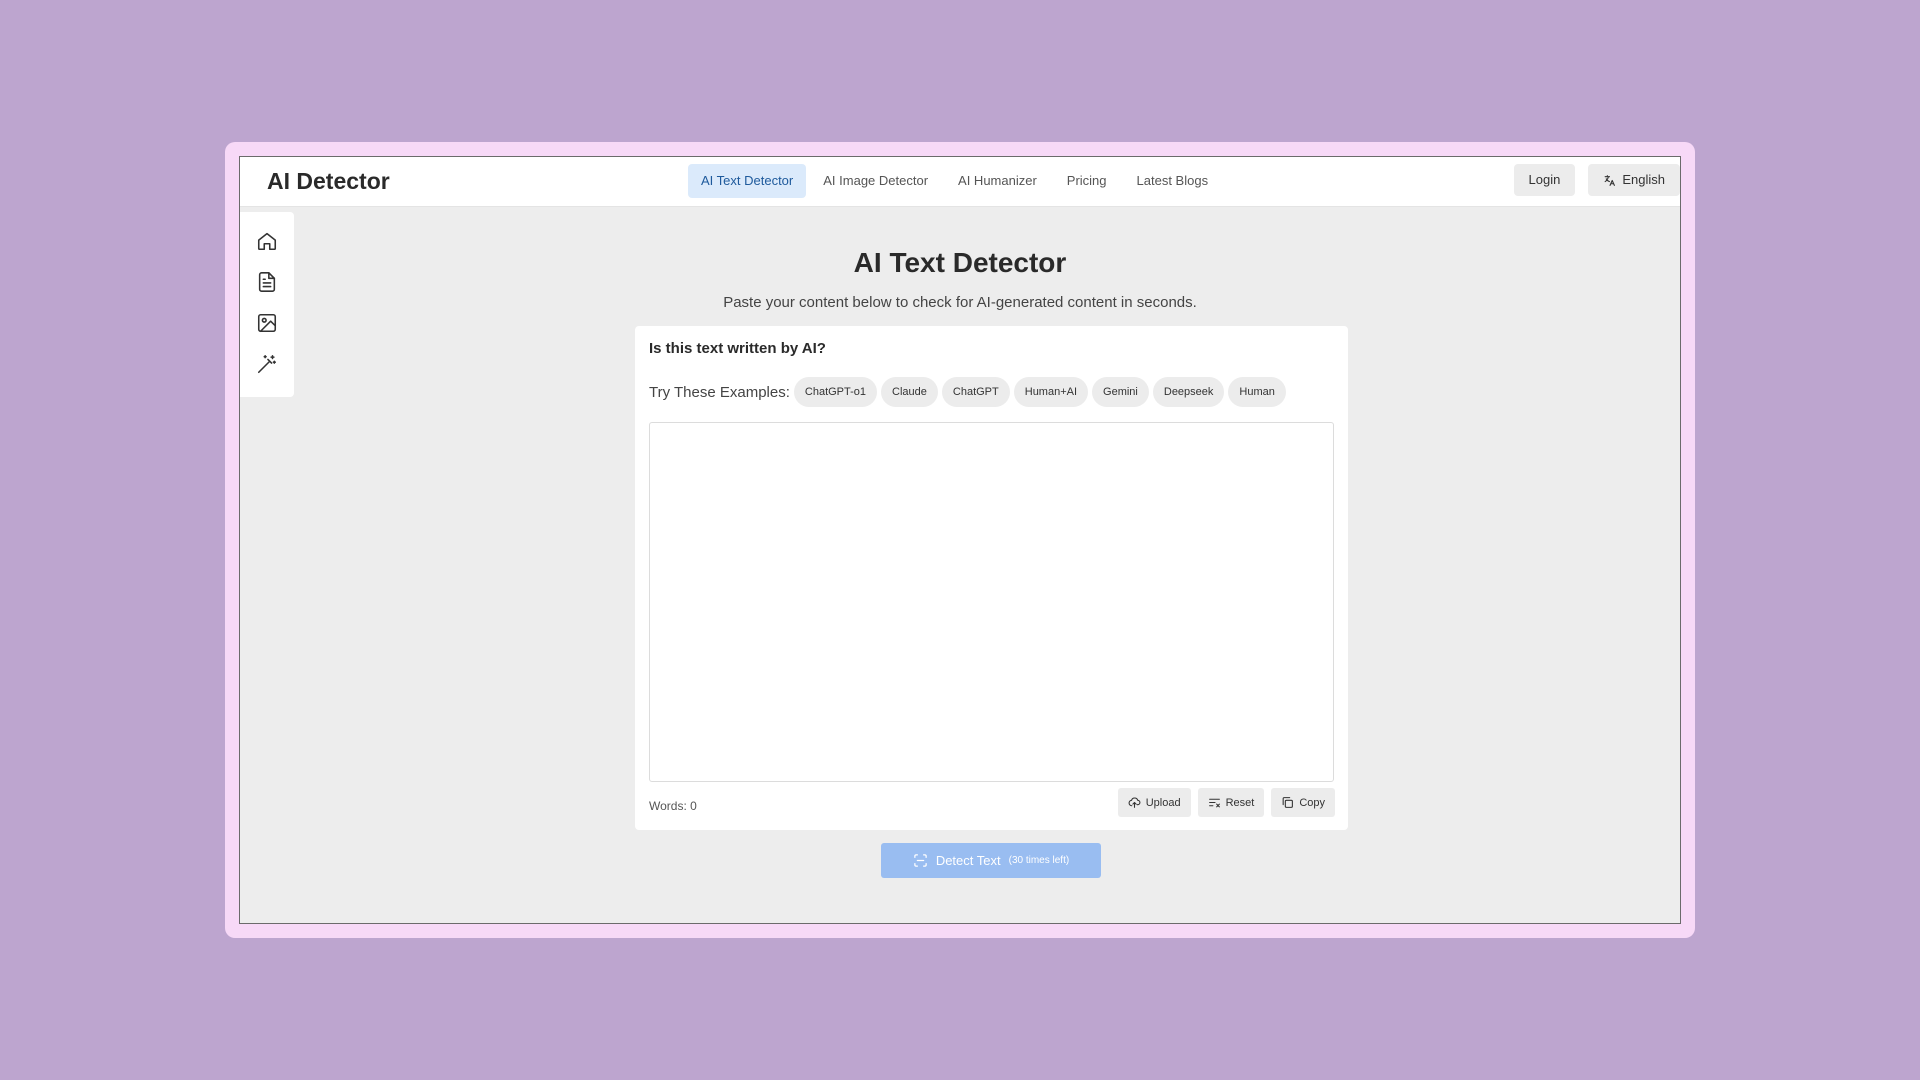  I want to click on language-label: English, so click(1643, 179).